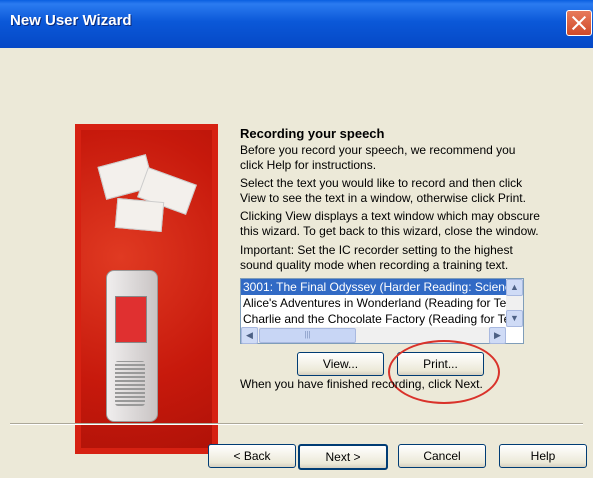 This screenshot has width=593, height=478. What do you see at coordinates (249, 335) in the screenshot?
I see `scroll-left-icon: ◀` at bounding box center [249, 335].